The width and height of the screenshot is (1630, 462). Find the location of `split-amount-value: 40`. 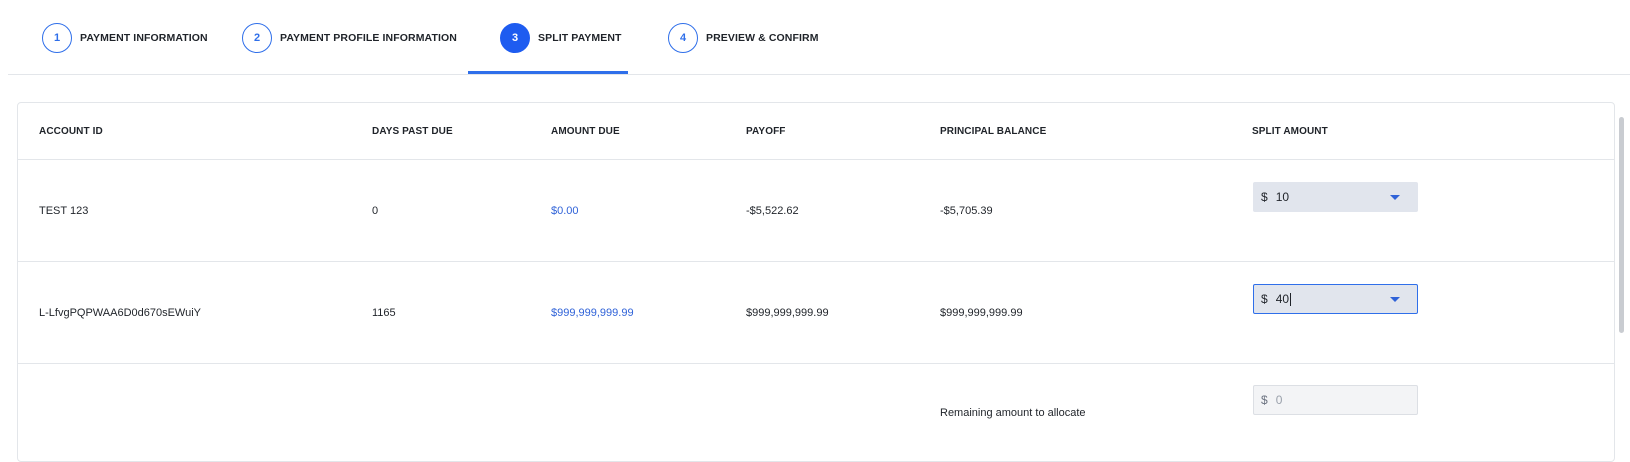

split-amount-value: 40 is located at coordinates (1282, 299).